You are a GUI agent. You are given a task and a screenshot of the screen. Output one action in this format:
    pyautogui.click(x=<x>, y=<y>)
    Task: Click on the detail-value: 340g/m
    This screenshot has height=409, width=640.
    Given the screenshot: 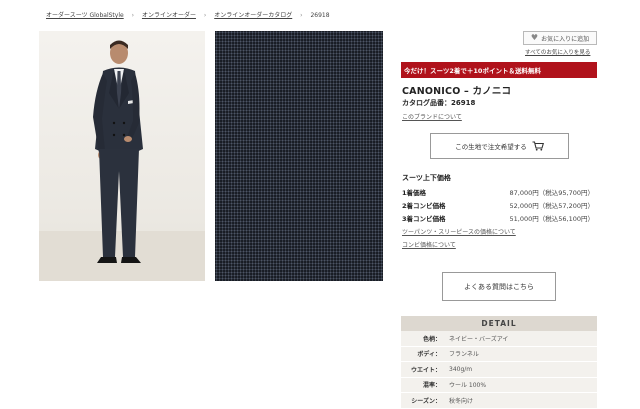 What is the action you would take?
    pyautogui.click(x=461, y=369)
    